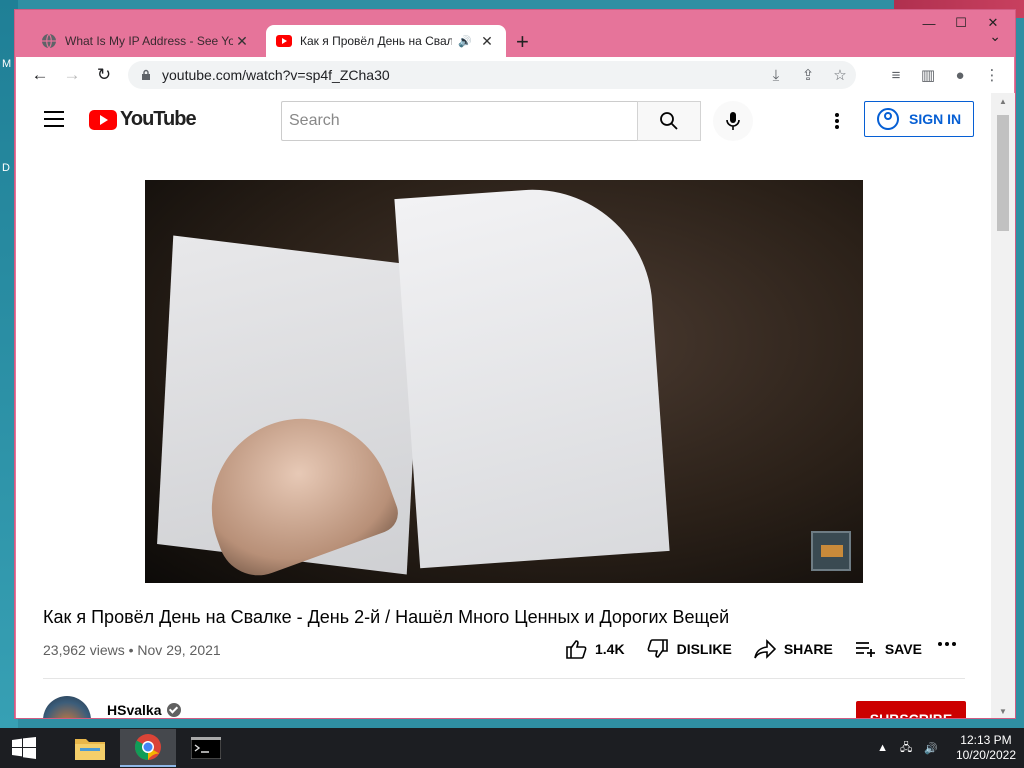 Image resolution: width=1024 pixels, height=768 pixels. What do you see at coordinates (276, 75) in the screenshot?
I see `url-text: youtube.com/watch?v=sp4f_ZCha30` at bounding box center [276, 75].